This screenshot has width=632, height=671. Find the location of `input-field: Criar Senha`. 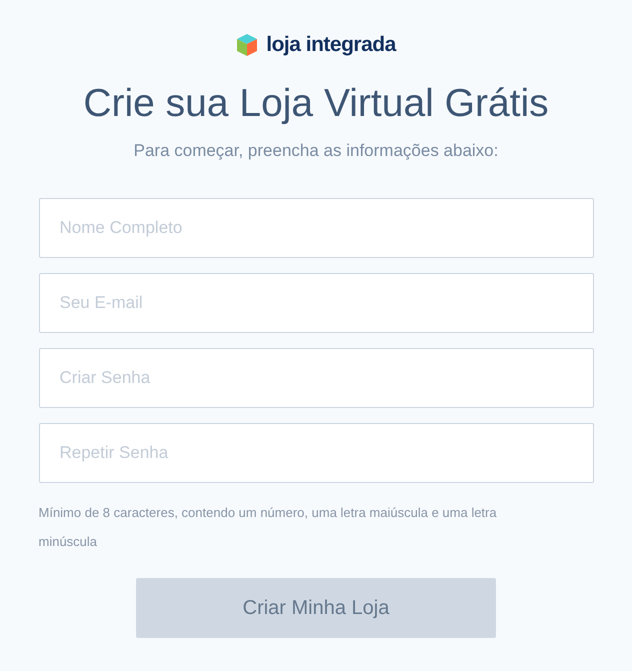

input-field: Criar Senha is located at coordinates (316, 378).